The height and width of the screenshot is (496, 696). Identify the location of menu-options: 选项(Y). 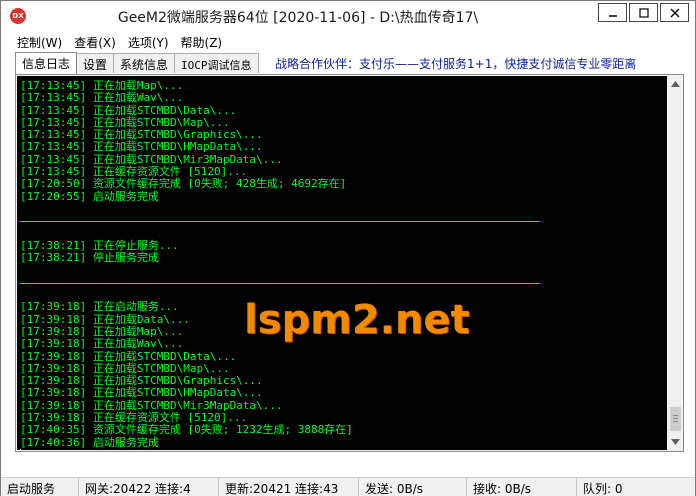
(148, 42).